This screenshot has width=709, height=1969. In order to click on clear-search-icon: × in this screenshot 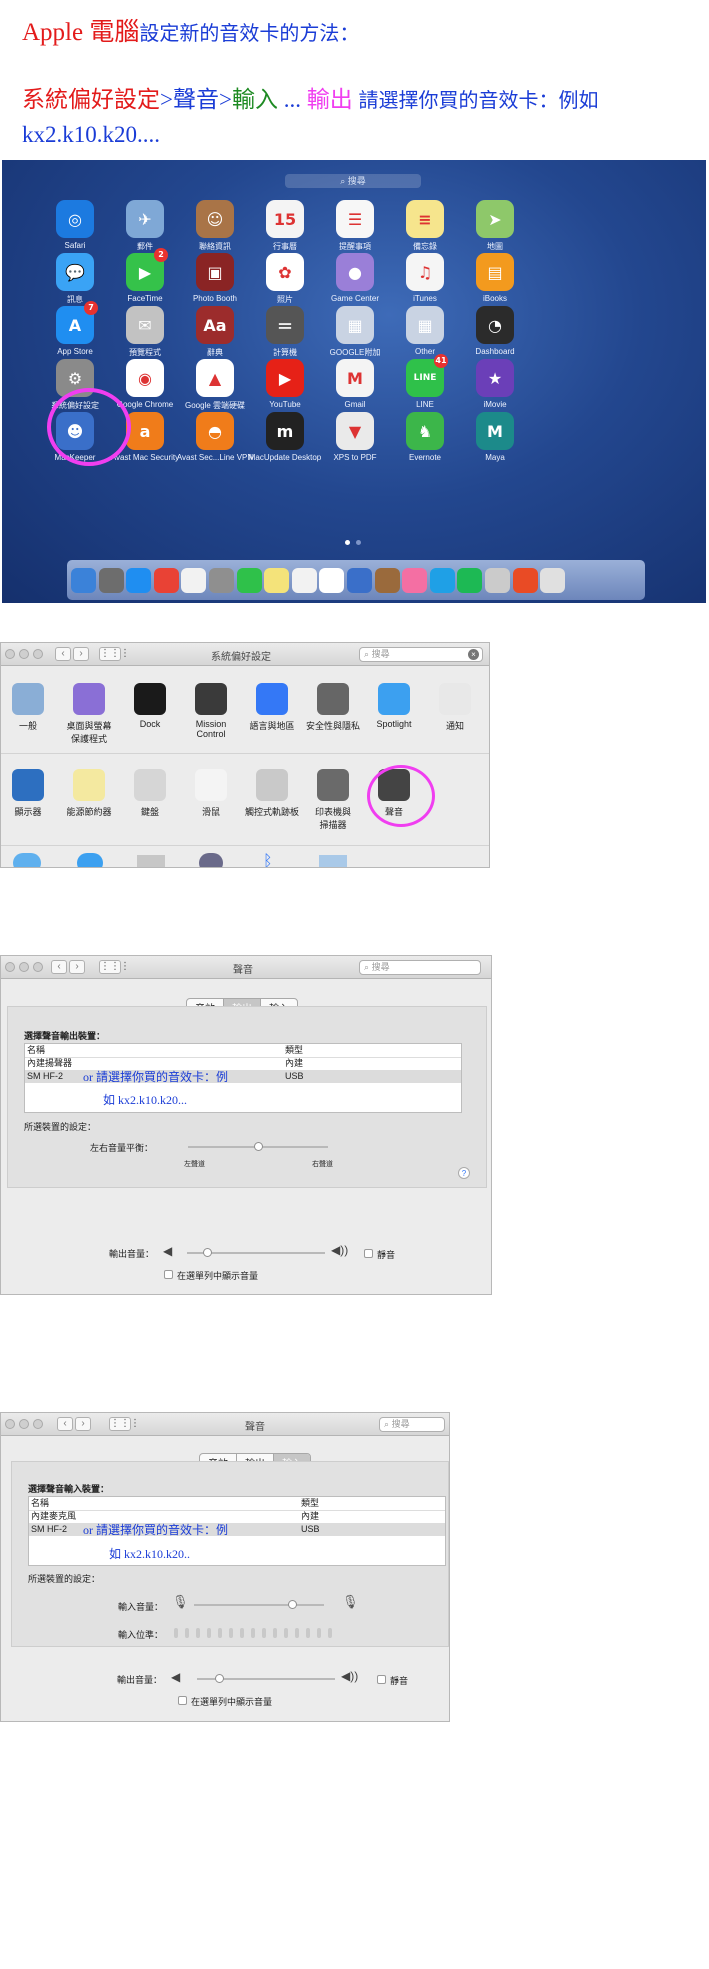, I will do `click(473, 654)`.